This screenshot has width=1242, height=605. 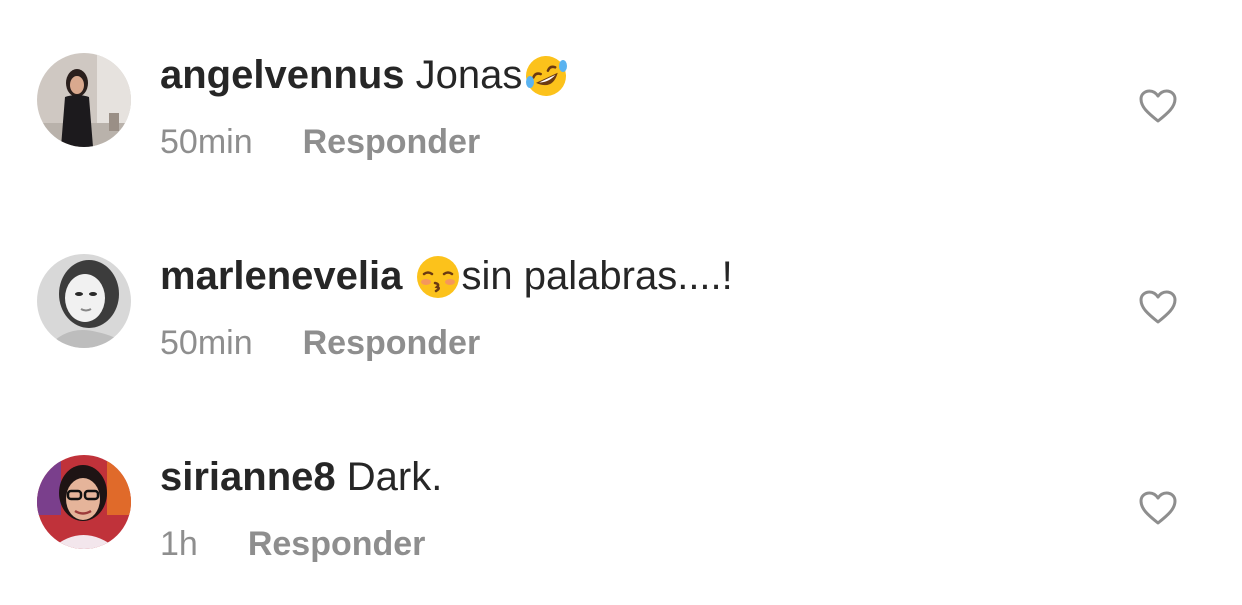 I want to click on comment-text, so click(x=407, y=276).